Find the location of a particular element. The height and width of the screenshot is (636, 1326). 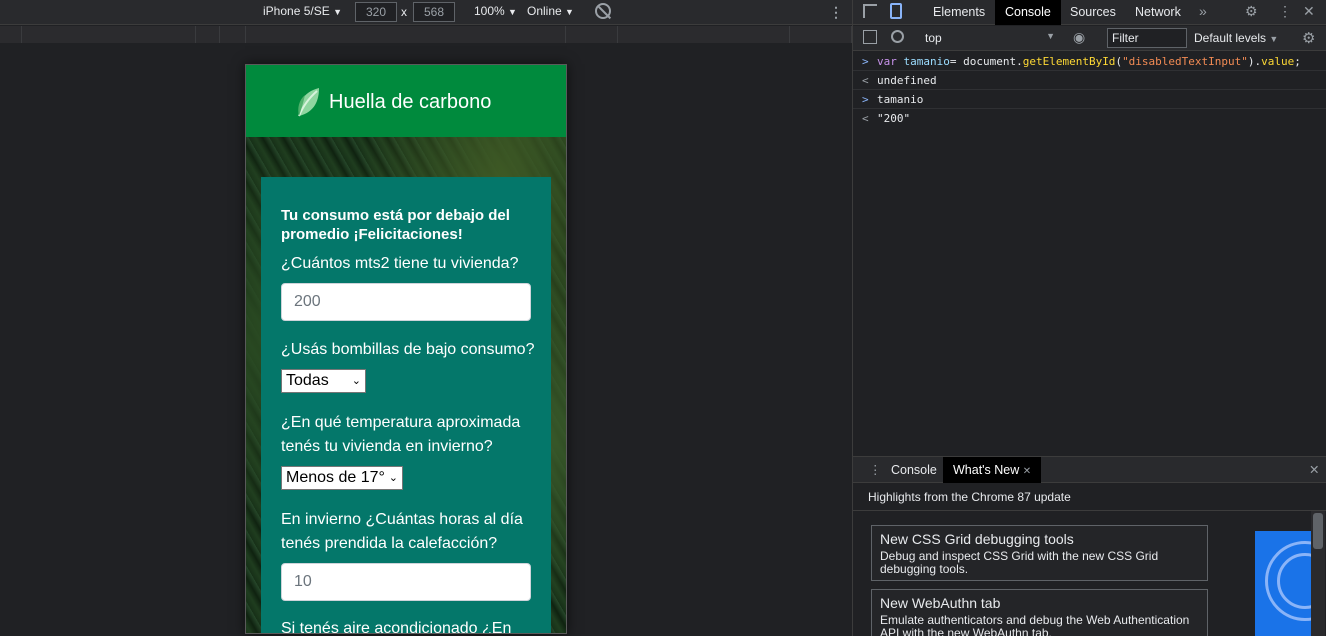

console-line: > tamanio is located at coordinates (1089, 99).